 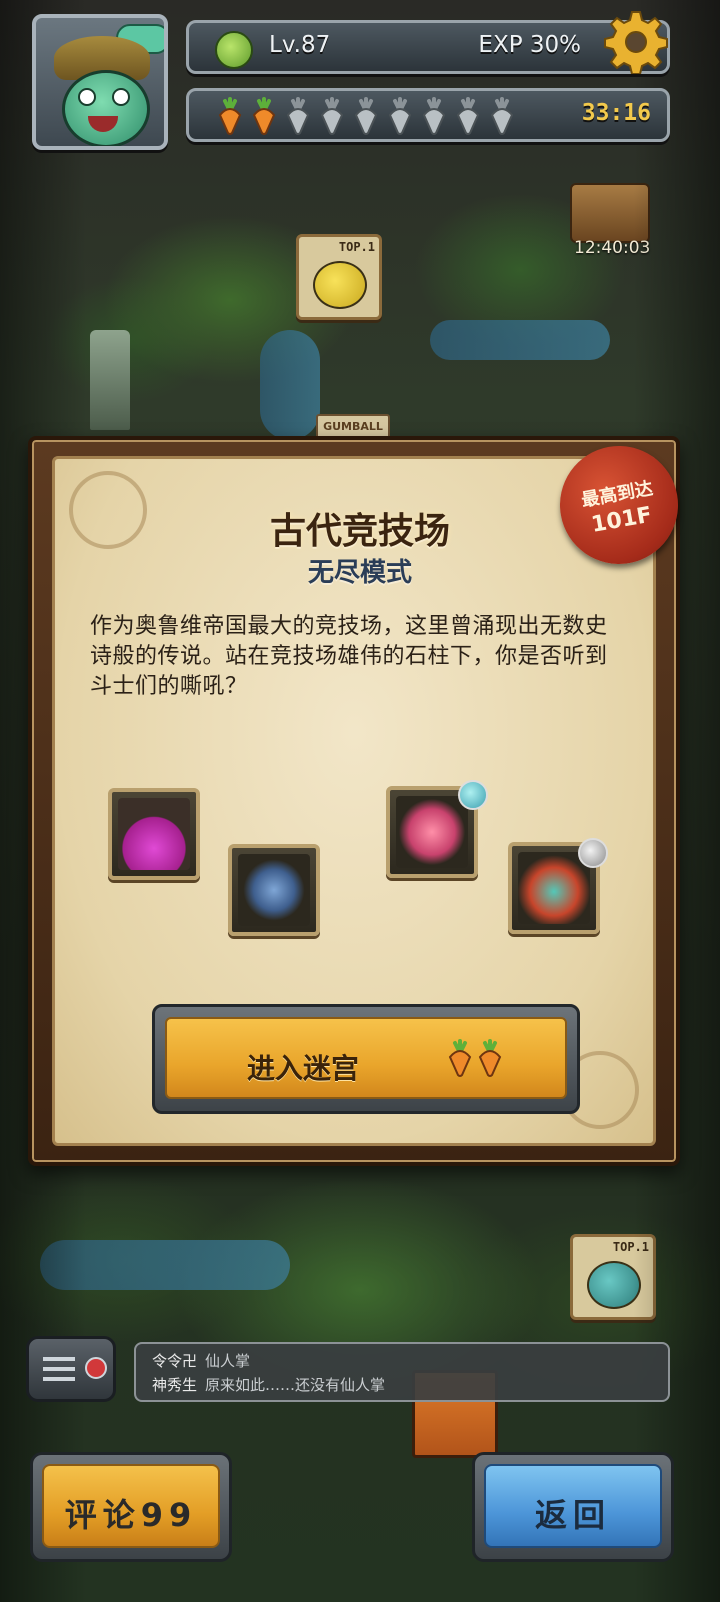 I want to click on player-avatar, so click(x=100, y=82).